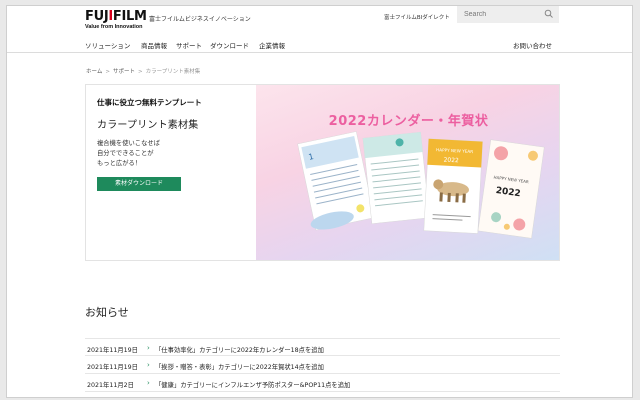 The image size is (640, 400). I want to click on search-icon, so click(549, 14).